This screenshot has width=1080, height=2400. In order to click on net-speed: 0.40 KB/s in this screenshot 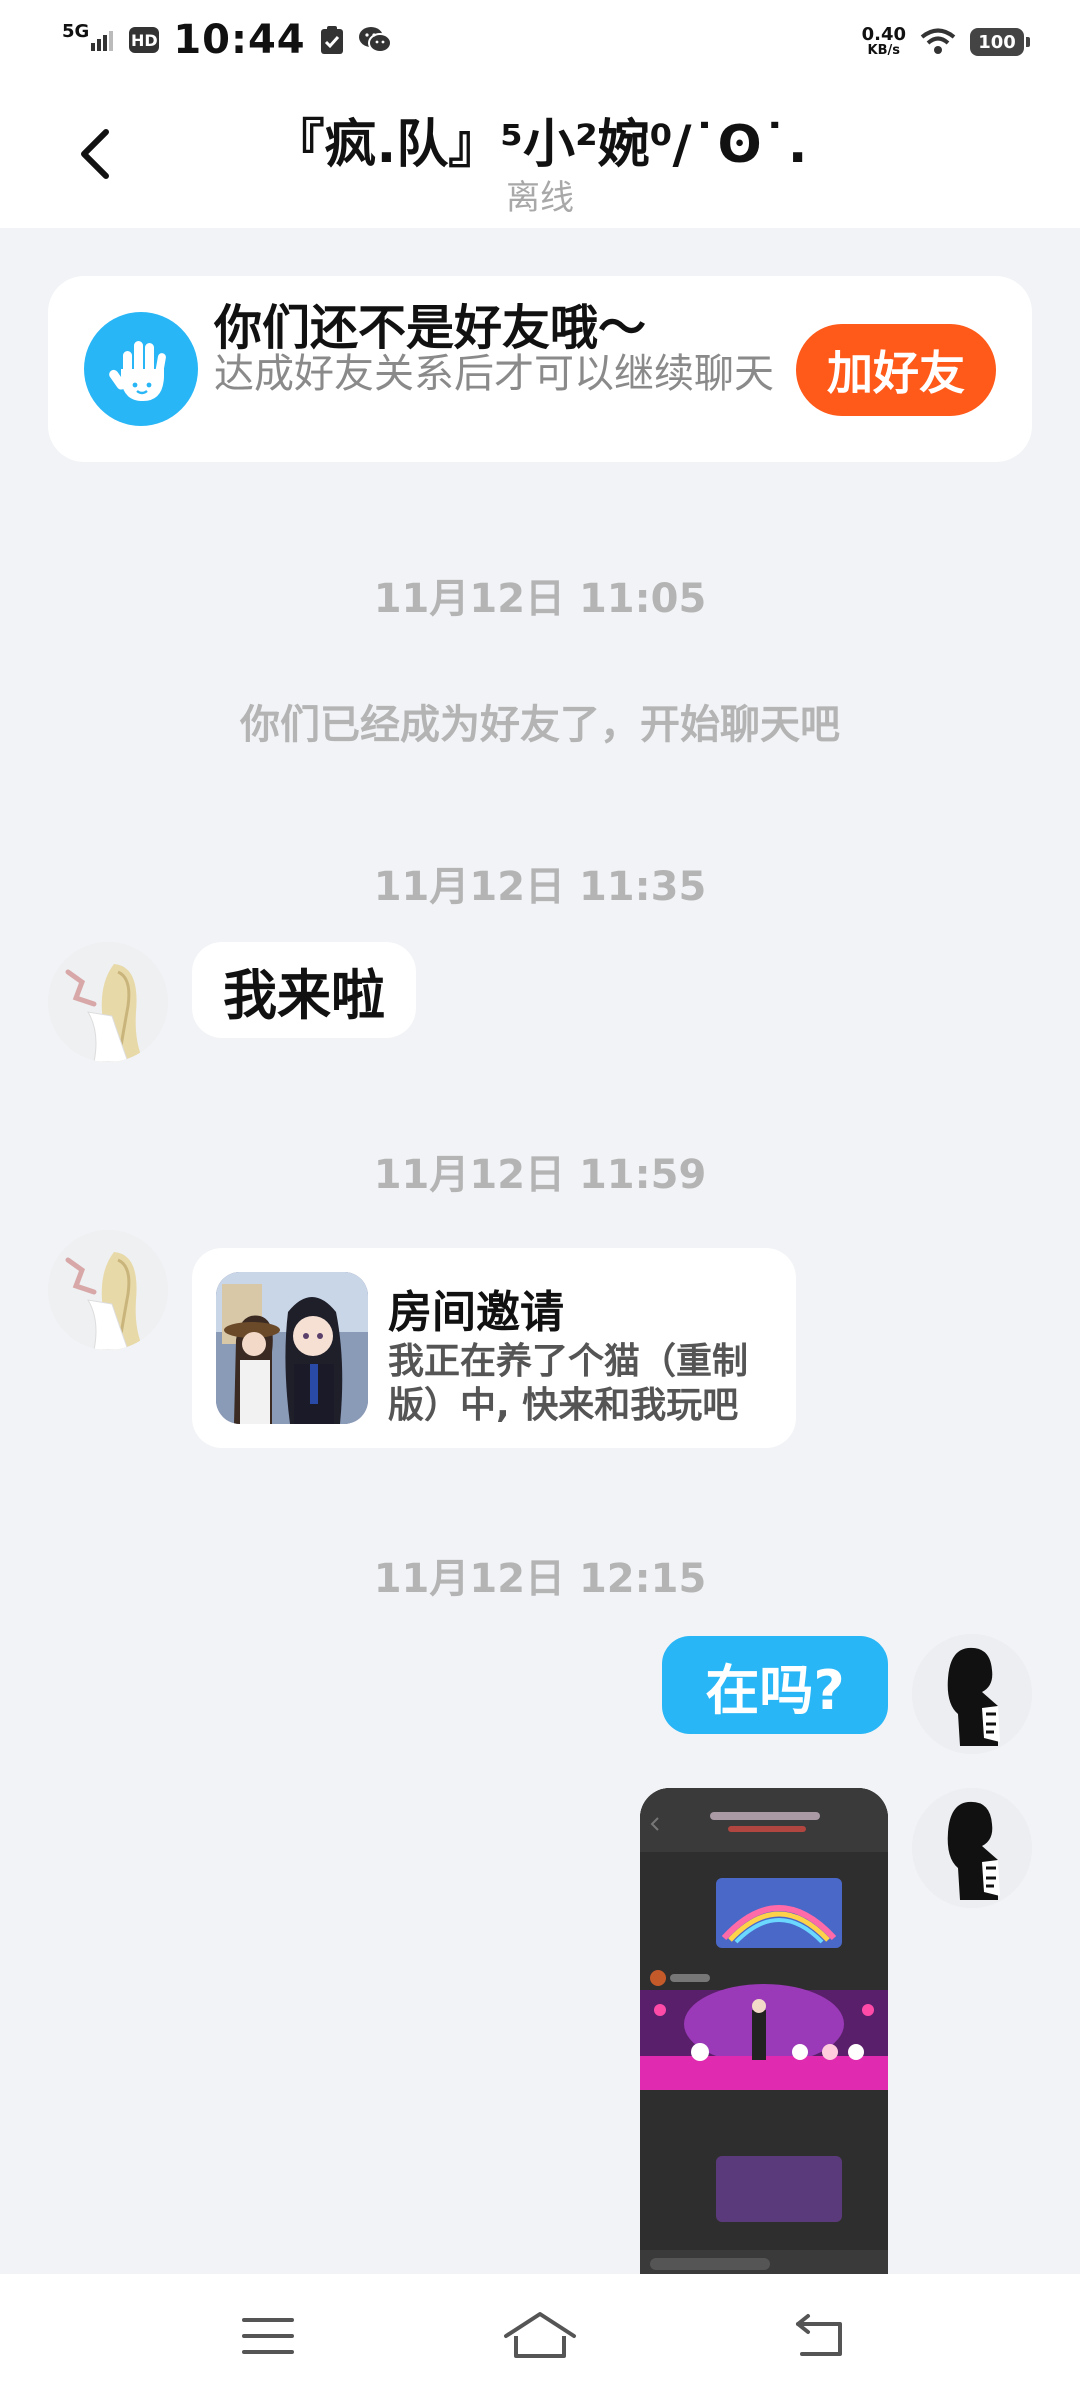, I will do `click(884, 42)`.